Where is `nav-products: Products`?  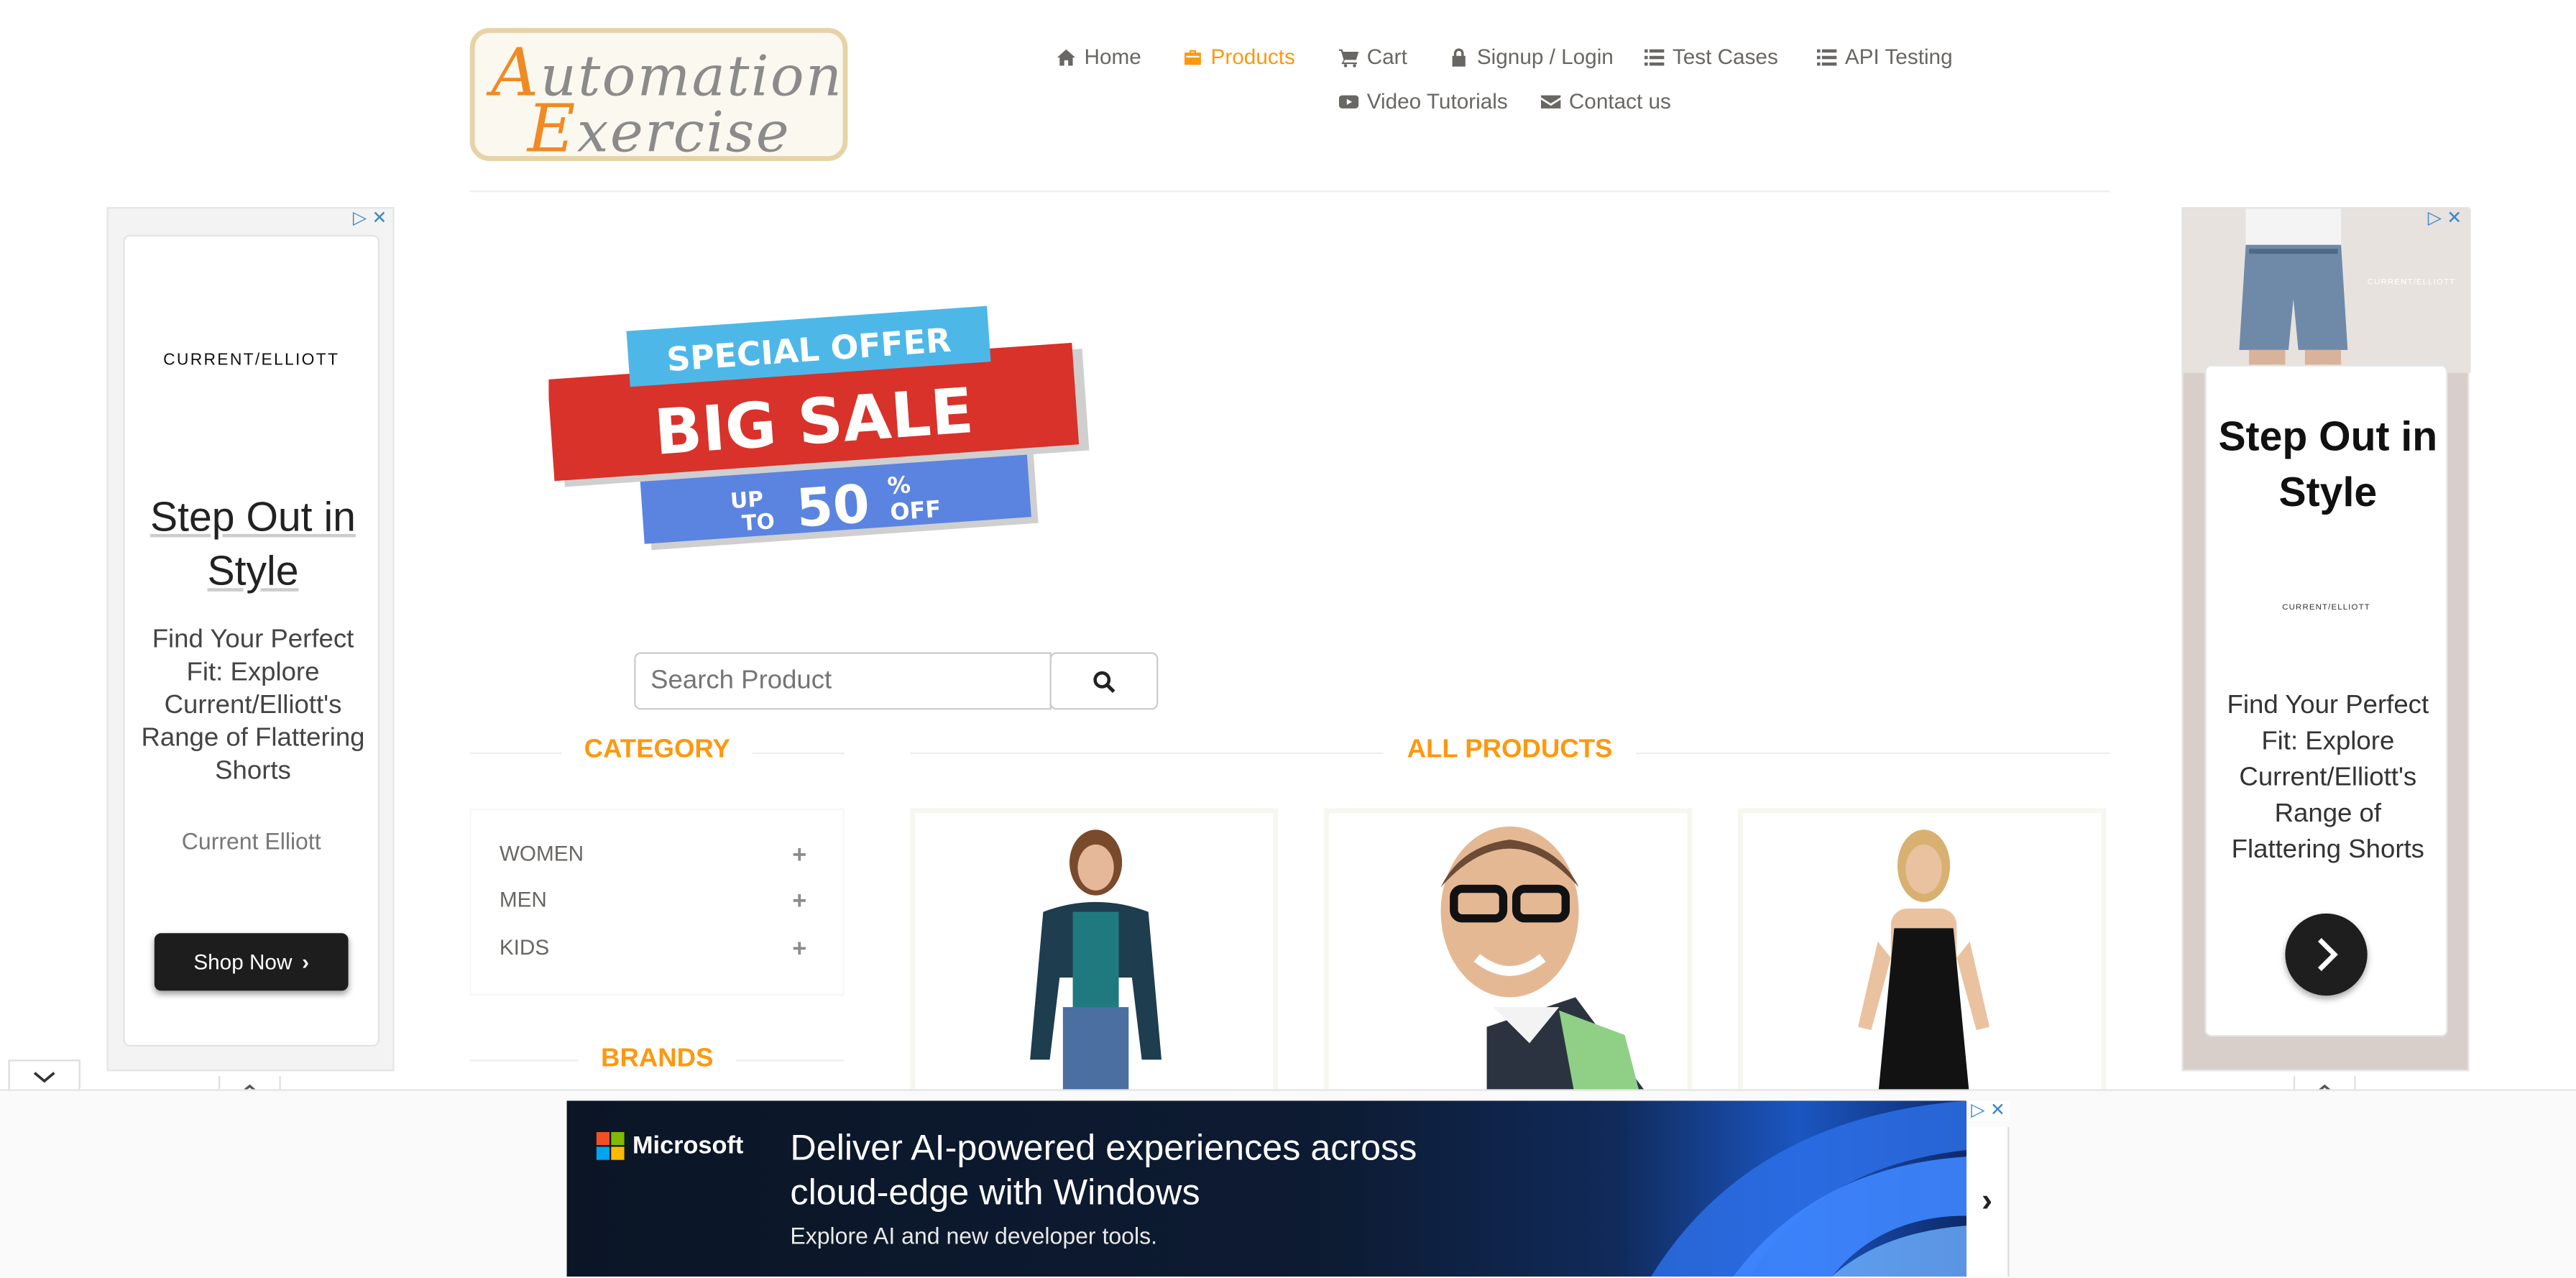 nav-products: Products is located at coordinates (1239, 57).